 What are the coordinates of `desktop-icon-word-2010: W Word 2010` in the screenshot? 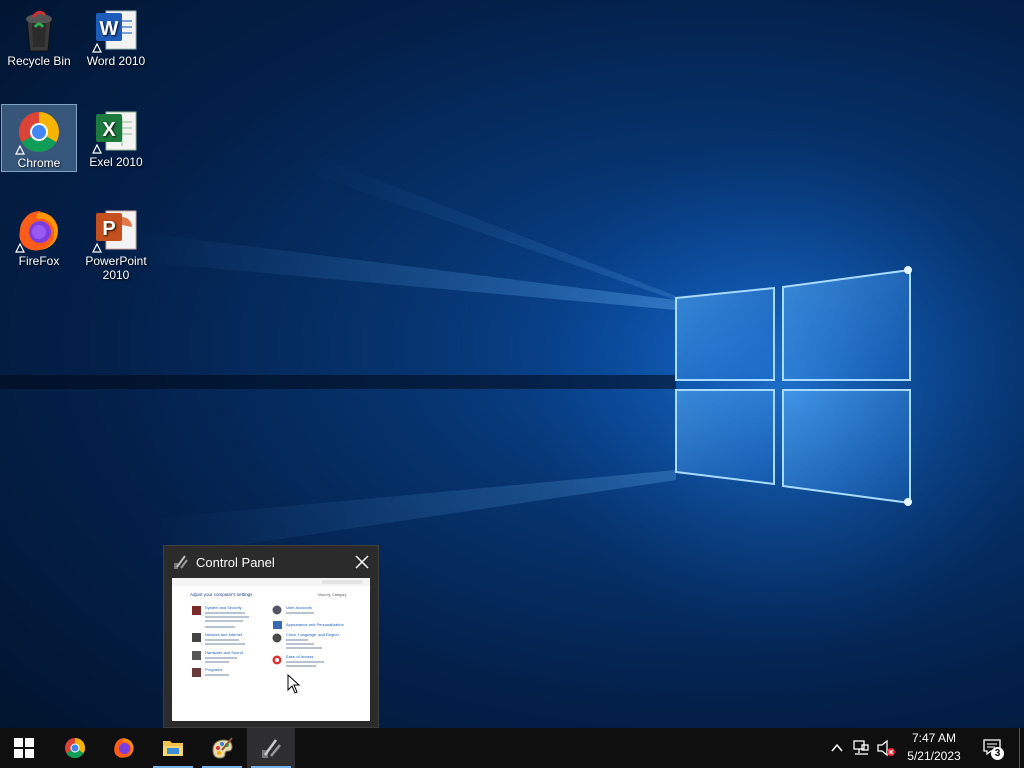 It's located at (116, 37).